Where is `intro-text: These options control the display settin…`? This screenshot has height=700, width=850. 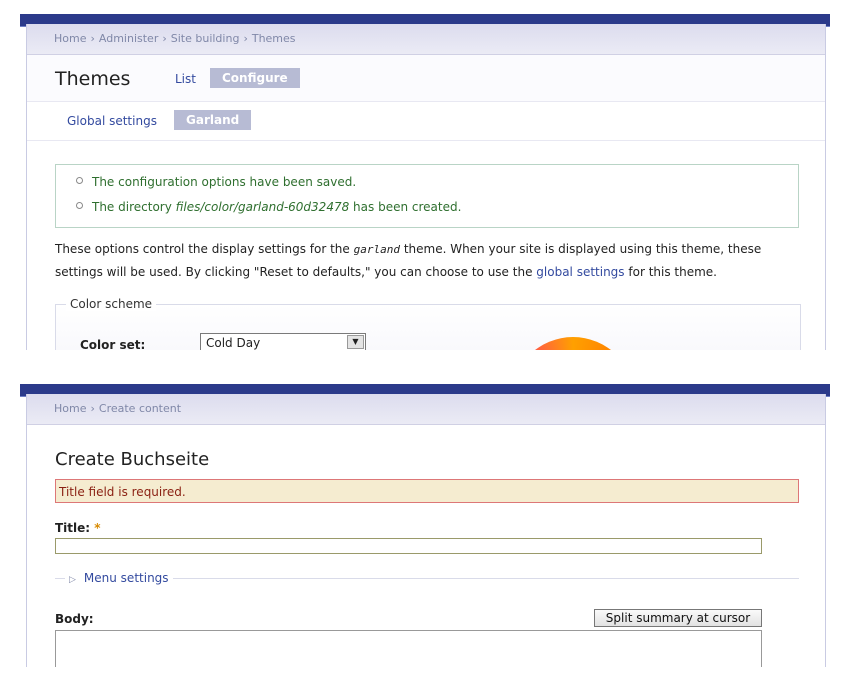 intro-text: These options control the display settin… is located at coordinates (408, 260).